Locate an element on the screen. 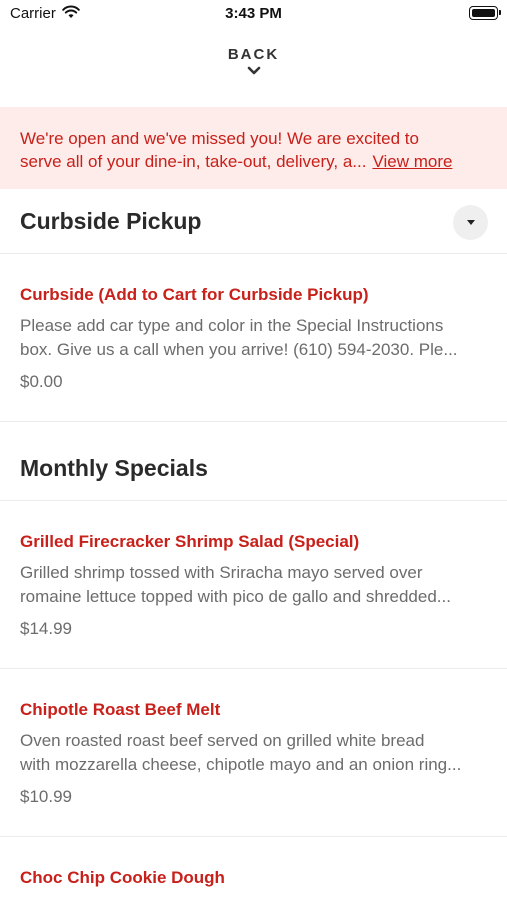  section-collapse-button is located at coordinates (470, 222).